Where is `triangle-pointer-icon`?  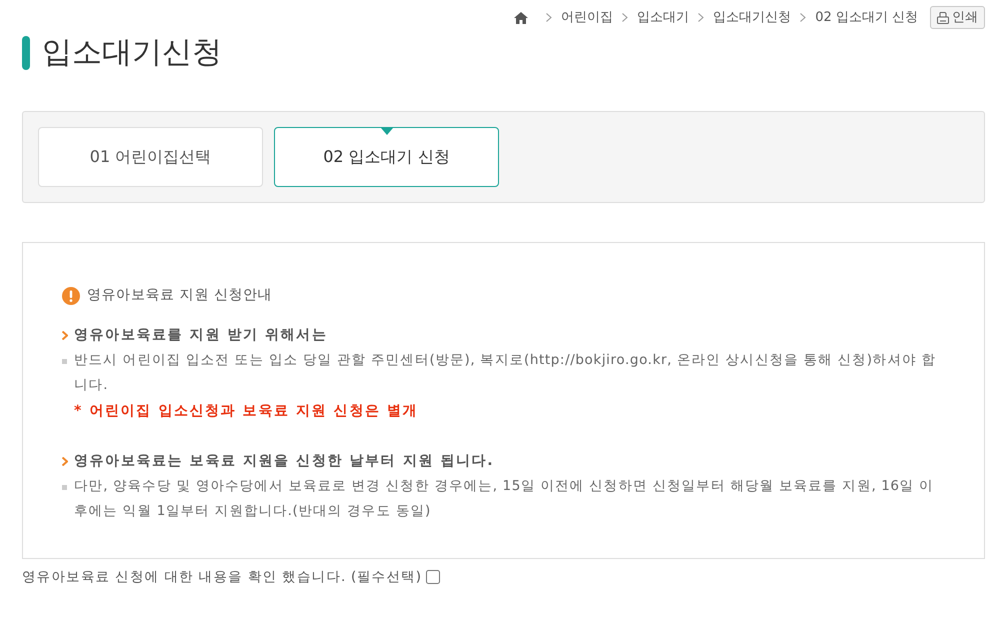 triangle-pointer-icon is located at coordinates (386, 131).